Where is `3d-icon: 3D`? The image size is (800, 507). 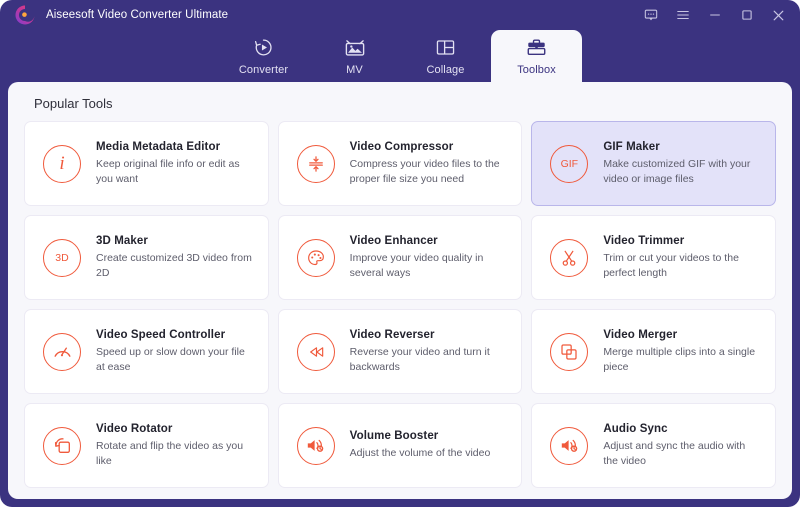 3d-icon: 3D is located at coordinates (62, 257).